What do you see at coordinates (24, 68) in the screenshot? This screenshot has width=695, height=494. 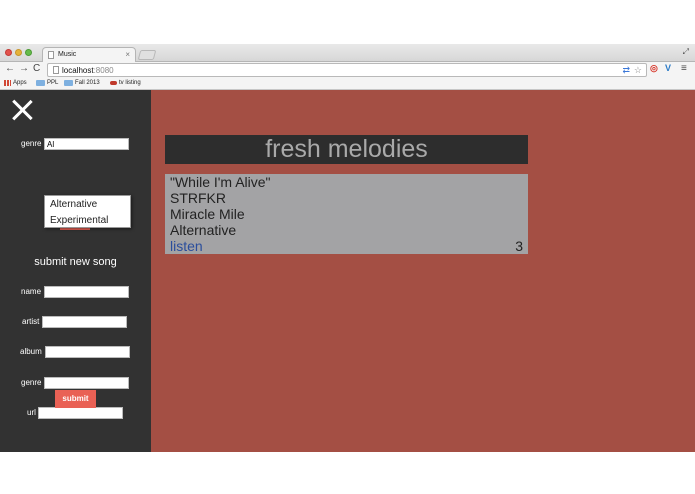 I see `forward-button: →` at bounding box center [24, 68].